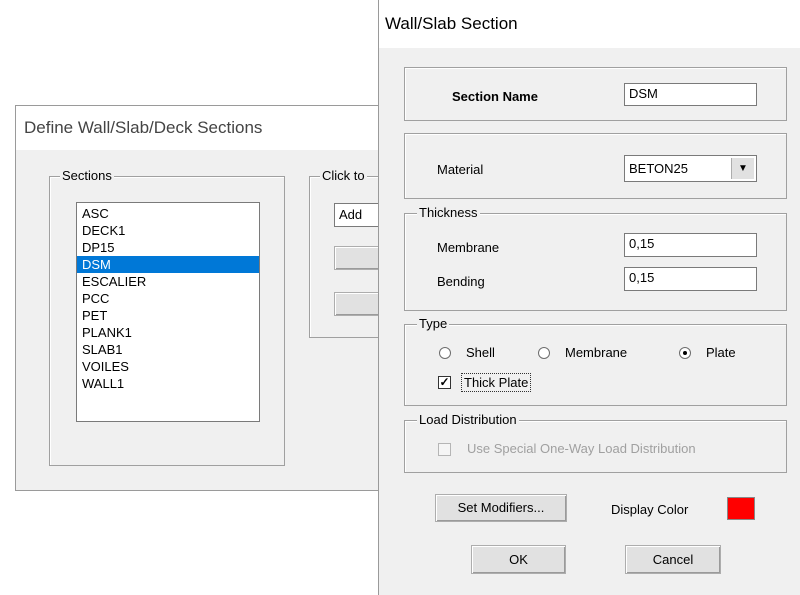 This screenshot has width=800, height=595. What do you see at coordinates (741, 508) in the screenshot?
I see `display-color-swatch` at bounding box center [741, 508].